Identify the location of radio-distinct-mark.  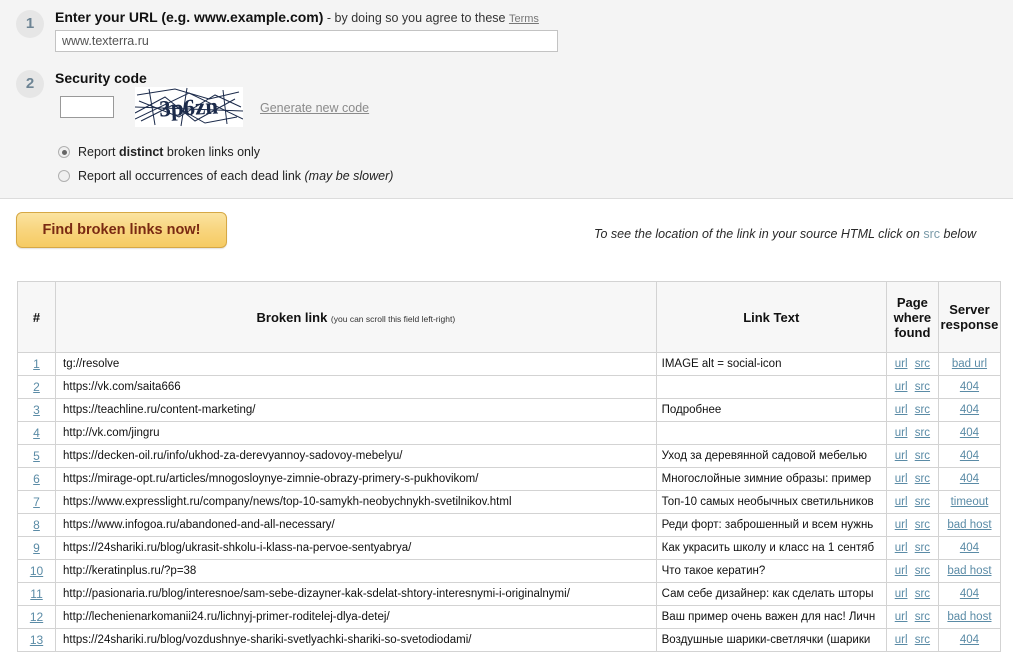
(64, 152).